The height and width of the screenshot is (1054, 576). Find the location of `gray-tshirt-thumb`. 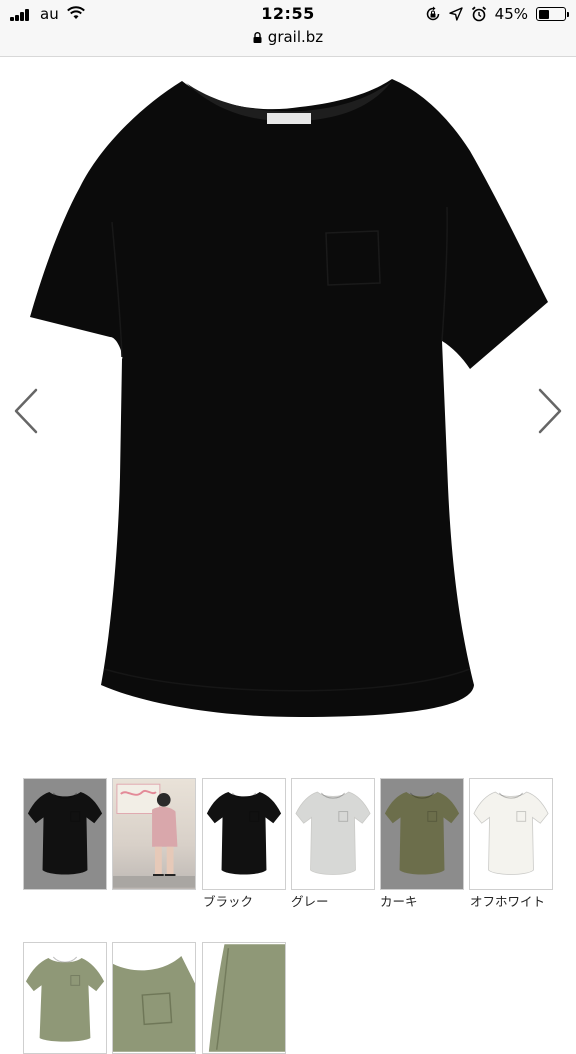

gray-tshirt-thumb is located at coordinates (333, 833).